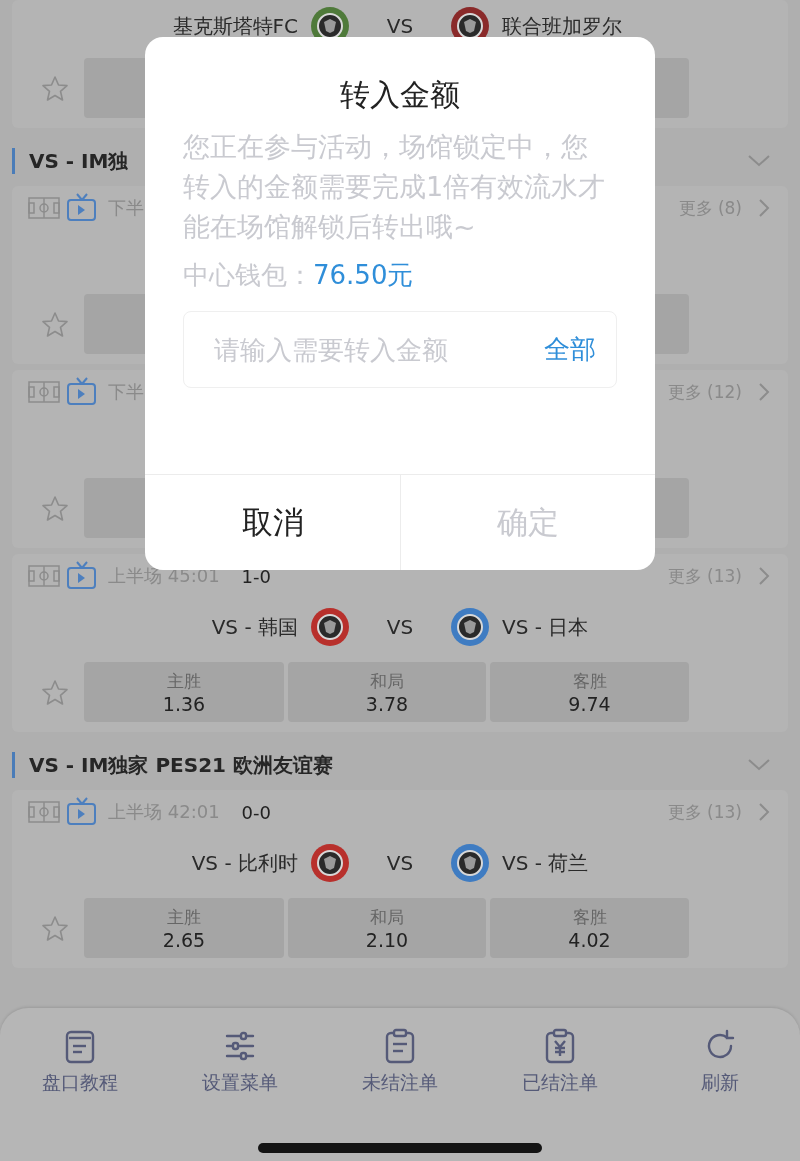  What do you see at coordinates (240, 1062) in the screenshot?
I see `toolbar-button: 设置菜单` at bounding box center [240, 1062].